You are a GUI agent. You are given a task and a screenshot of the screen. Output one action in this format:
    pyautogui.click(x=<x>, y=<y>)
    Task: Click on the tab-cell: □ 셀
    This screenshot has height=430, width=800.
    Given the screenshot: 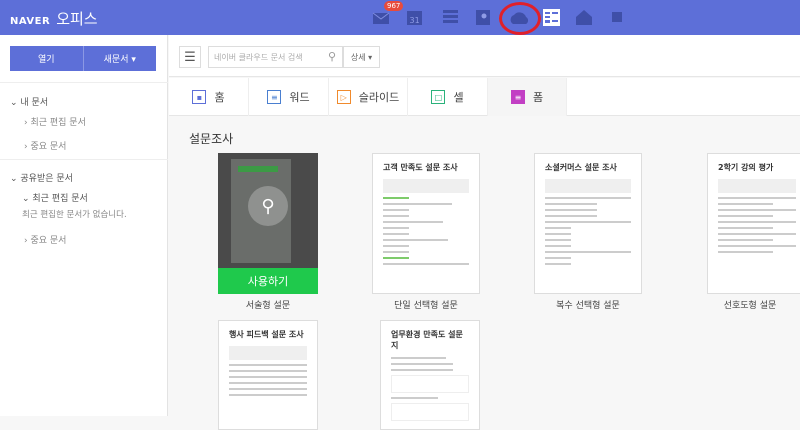 What is the action you would take?
    pyautogui.click(x=448, y=97)
    